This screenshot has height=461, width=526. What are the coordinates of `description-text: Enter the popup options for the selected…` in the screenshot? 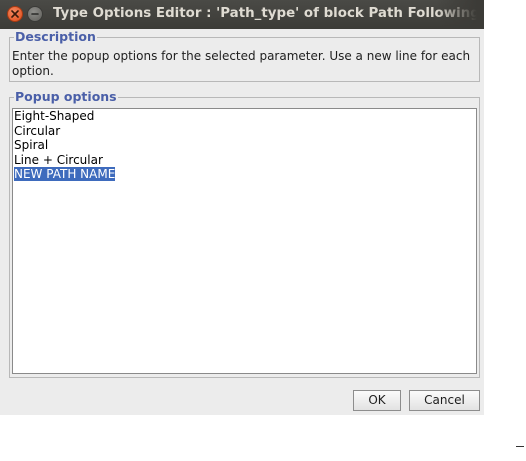 It's located at (241, 63).